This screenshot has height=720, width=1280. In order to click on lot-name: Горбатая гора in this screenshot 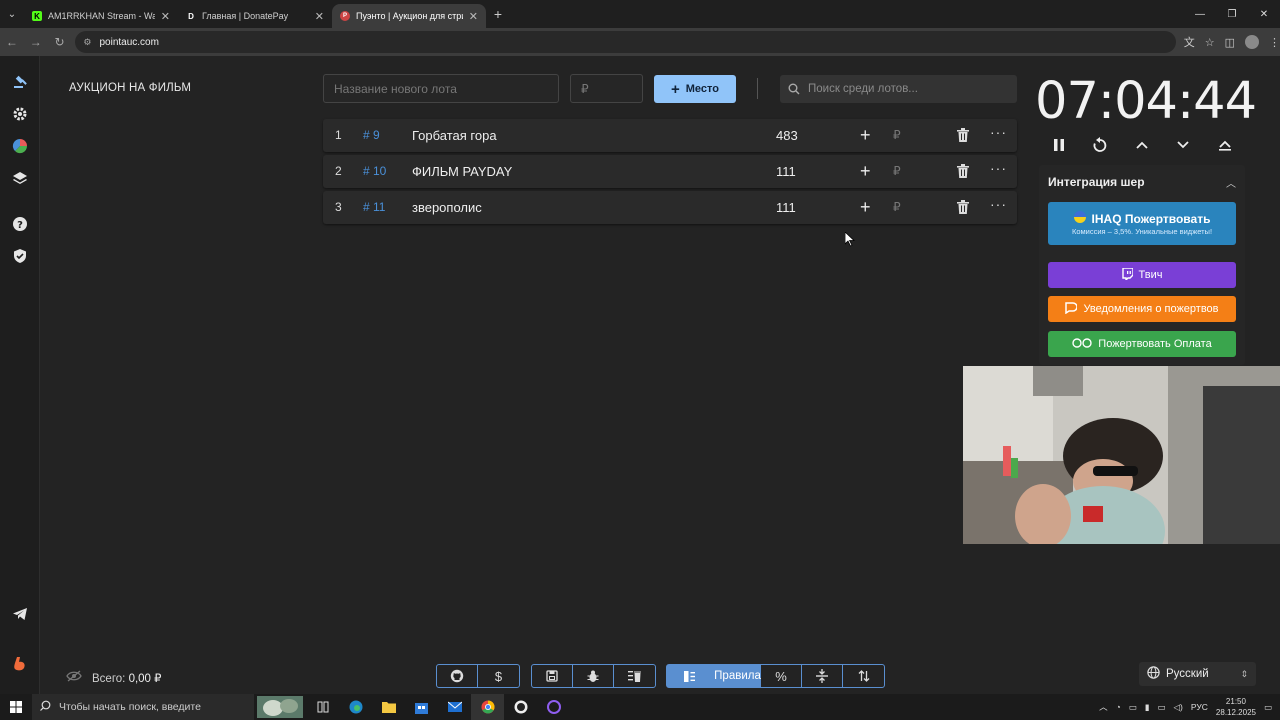, I will do `click(454, 135)`.